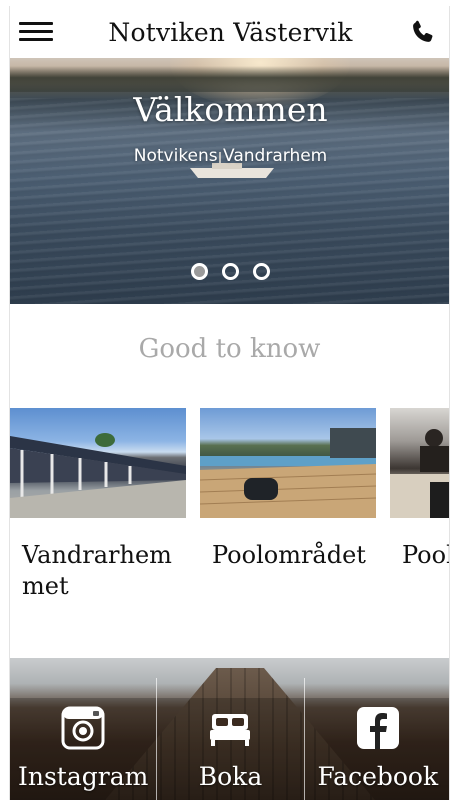 The image size is (460, 800). Describe the element at coordinates (98, 475) in the screenshot. I see `hostel-building-image` at that location.